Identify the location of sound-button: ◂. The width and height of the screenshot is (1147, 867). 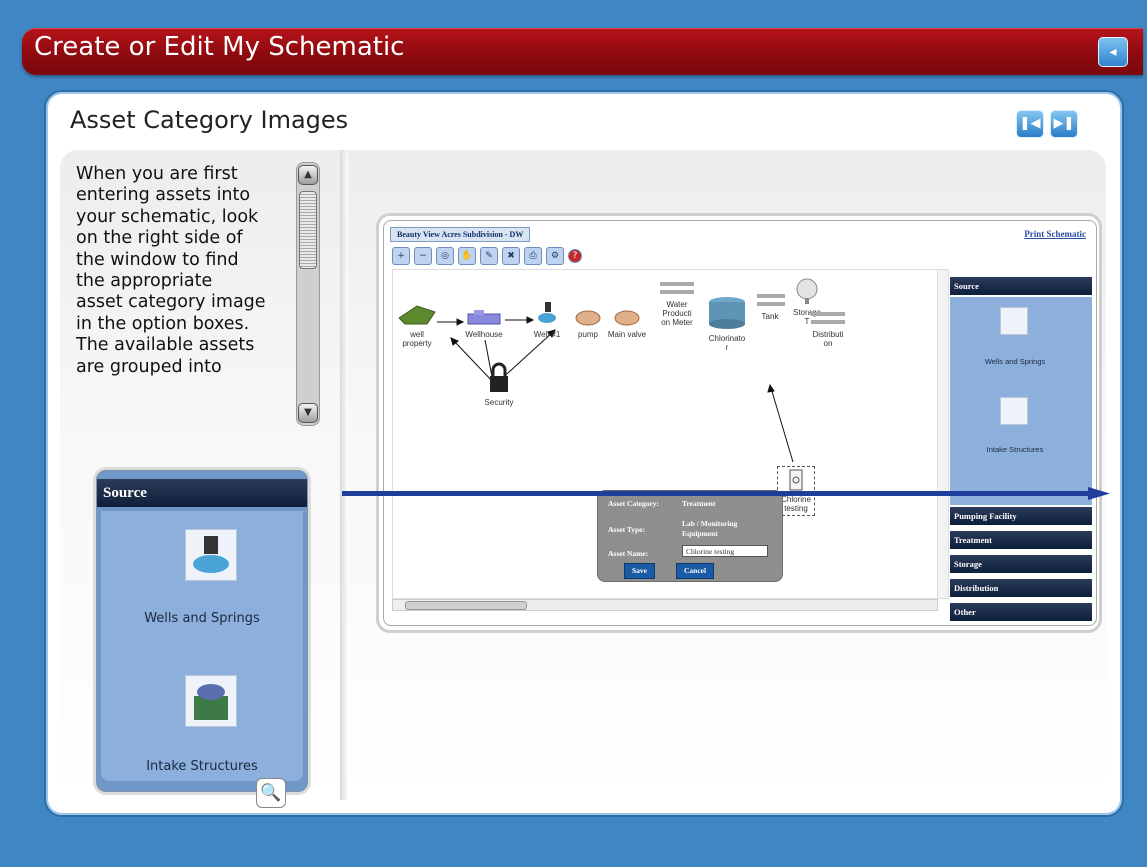
(1113, 52).